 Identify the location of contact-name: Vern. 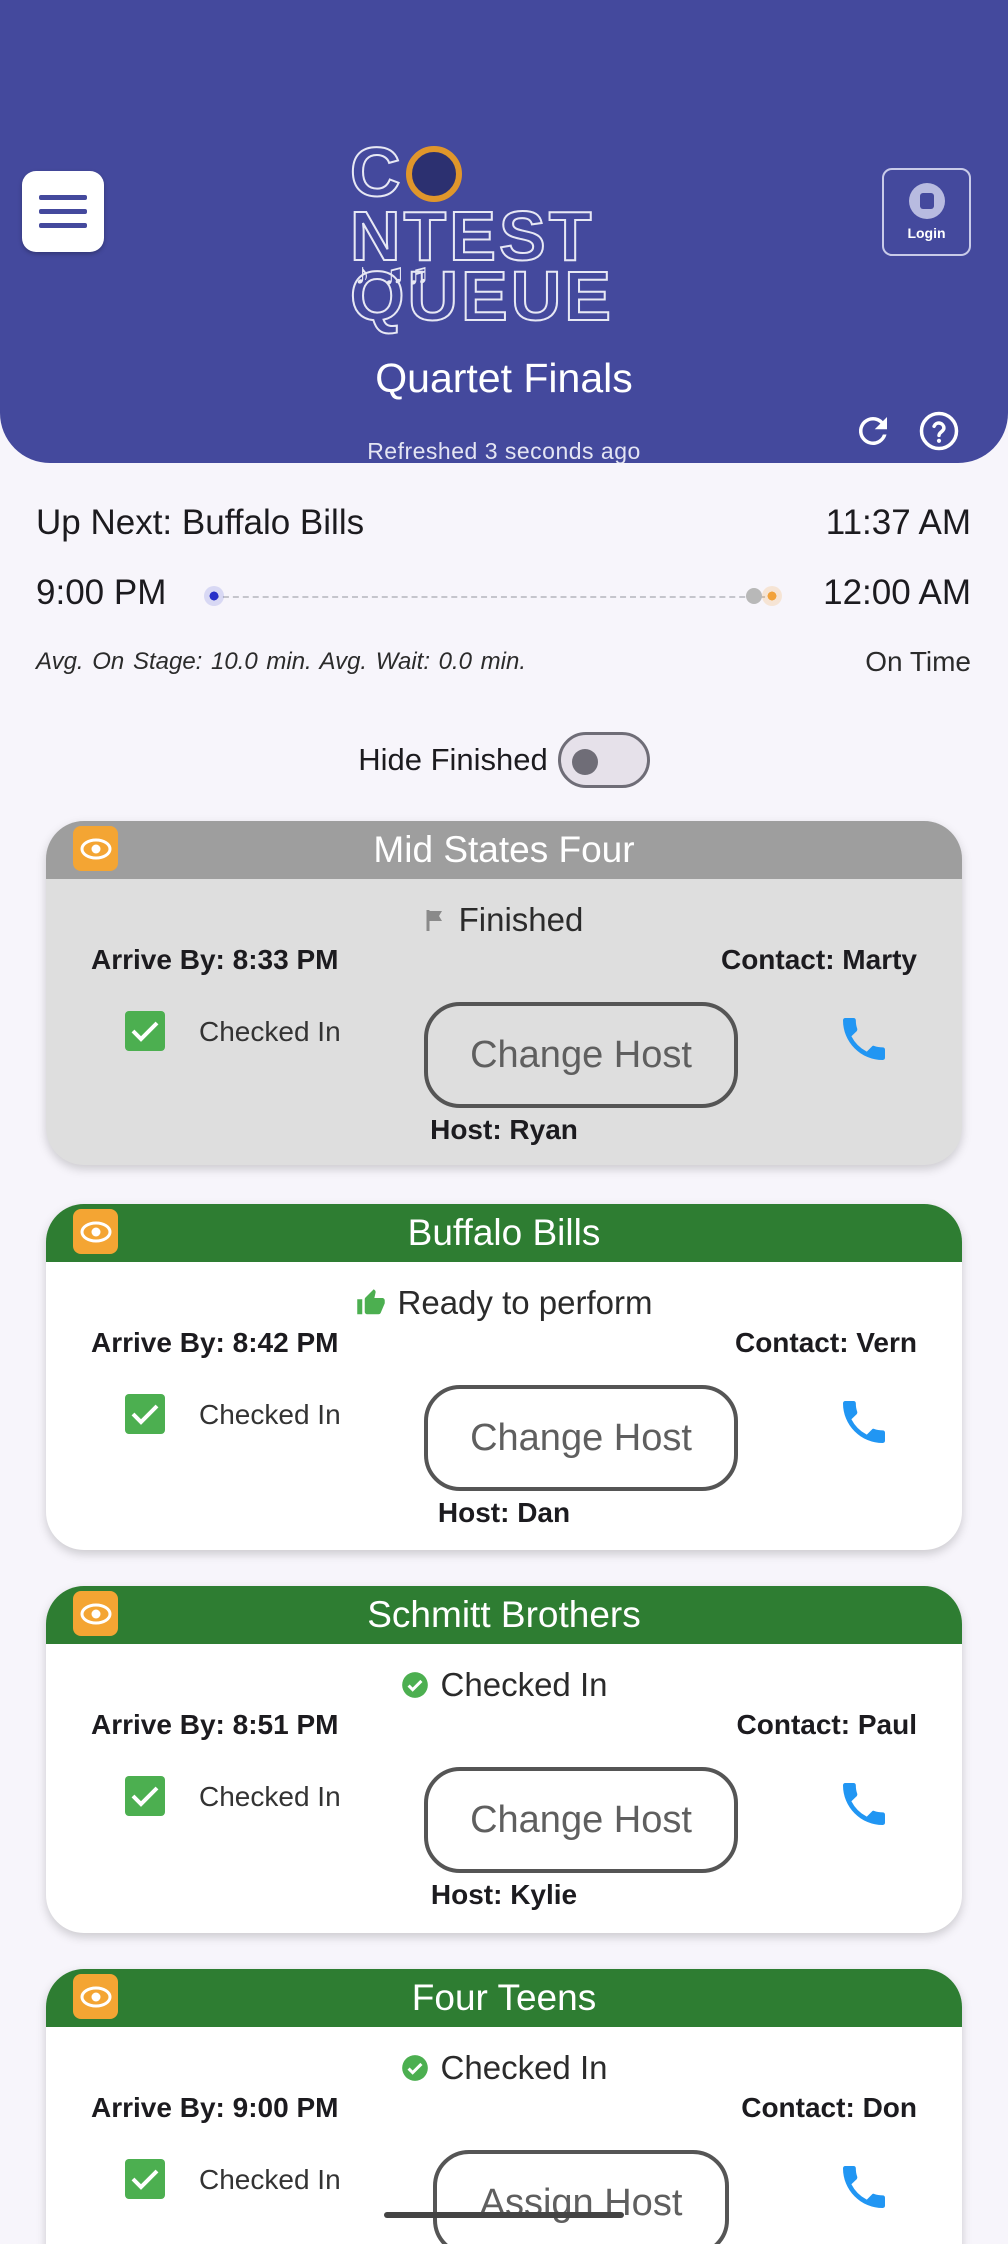
(886, 1342).